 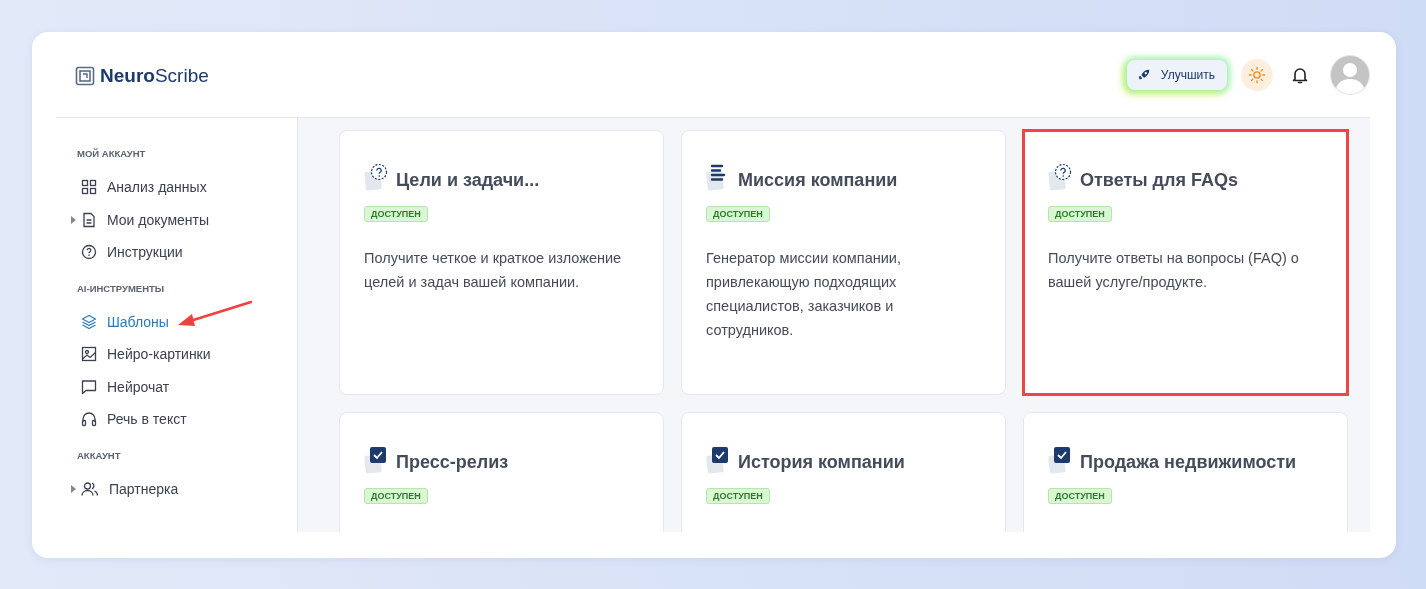 I want to click on upgrade-button: Улучшить, so click(x=1176, y=74).